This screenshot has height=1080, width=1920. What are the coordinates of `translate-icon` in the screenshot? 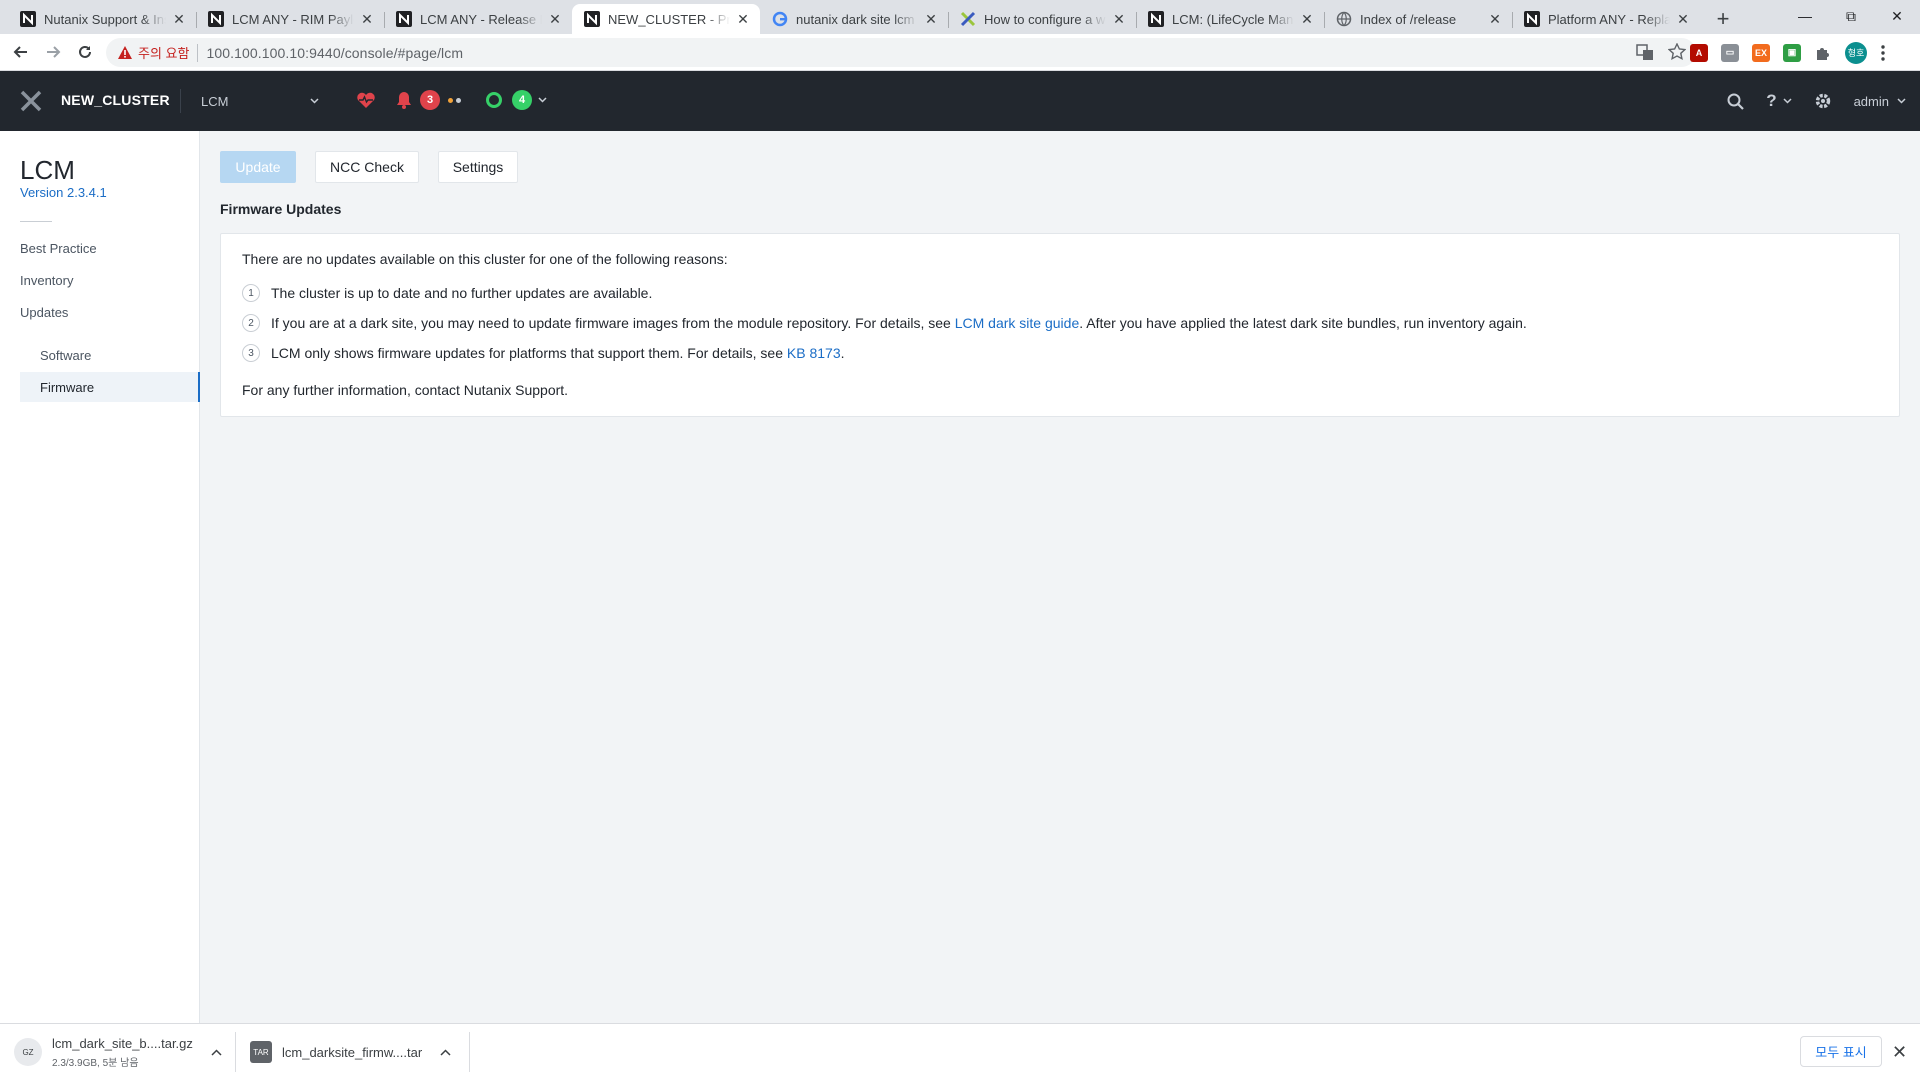 It's located at (1645, 52).